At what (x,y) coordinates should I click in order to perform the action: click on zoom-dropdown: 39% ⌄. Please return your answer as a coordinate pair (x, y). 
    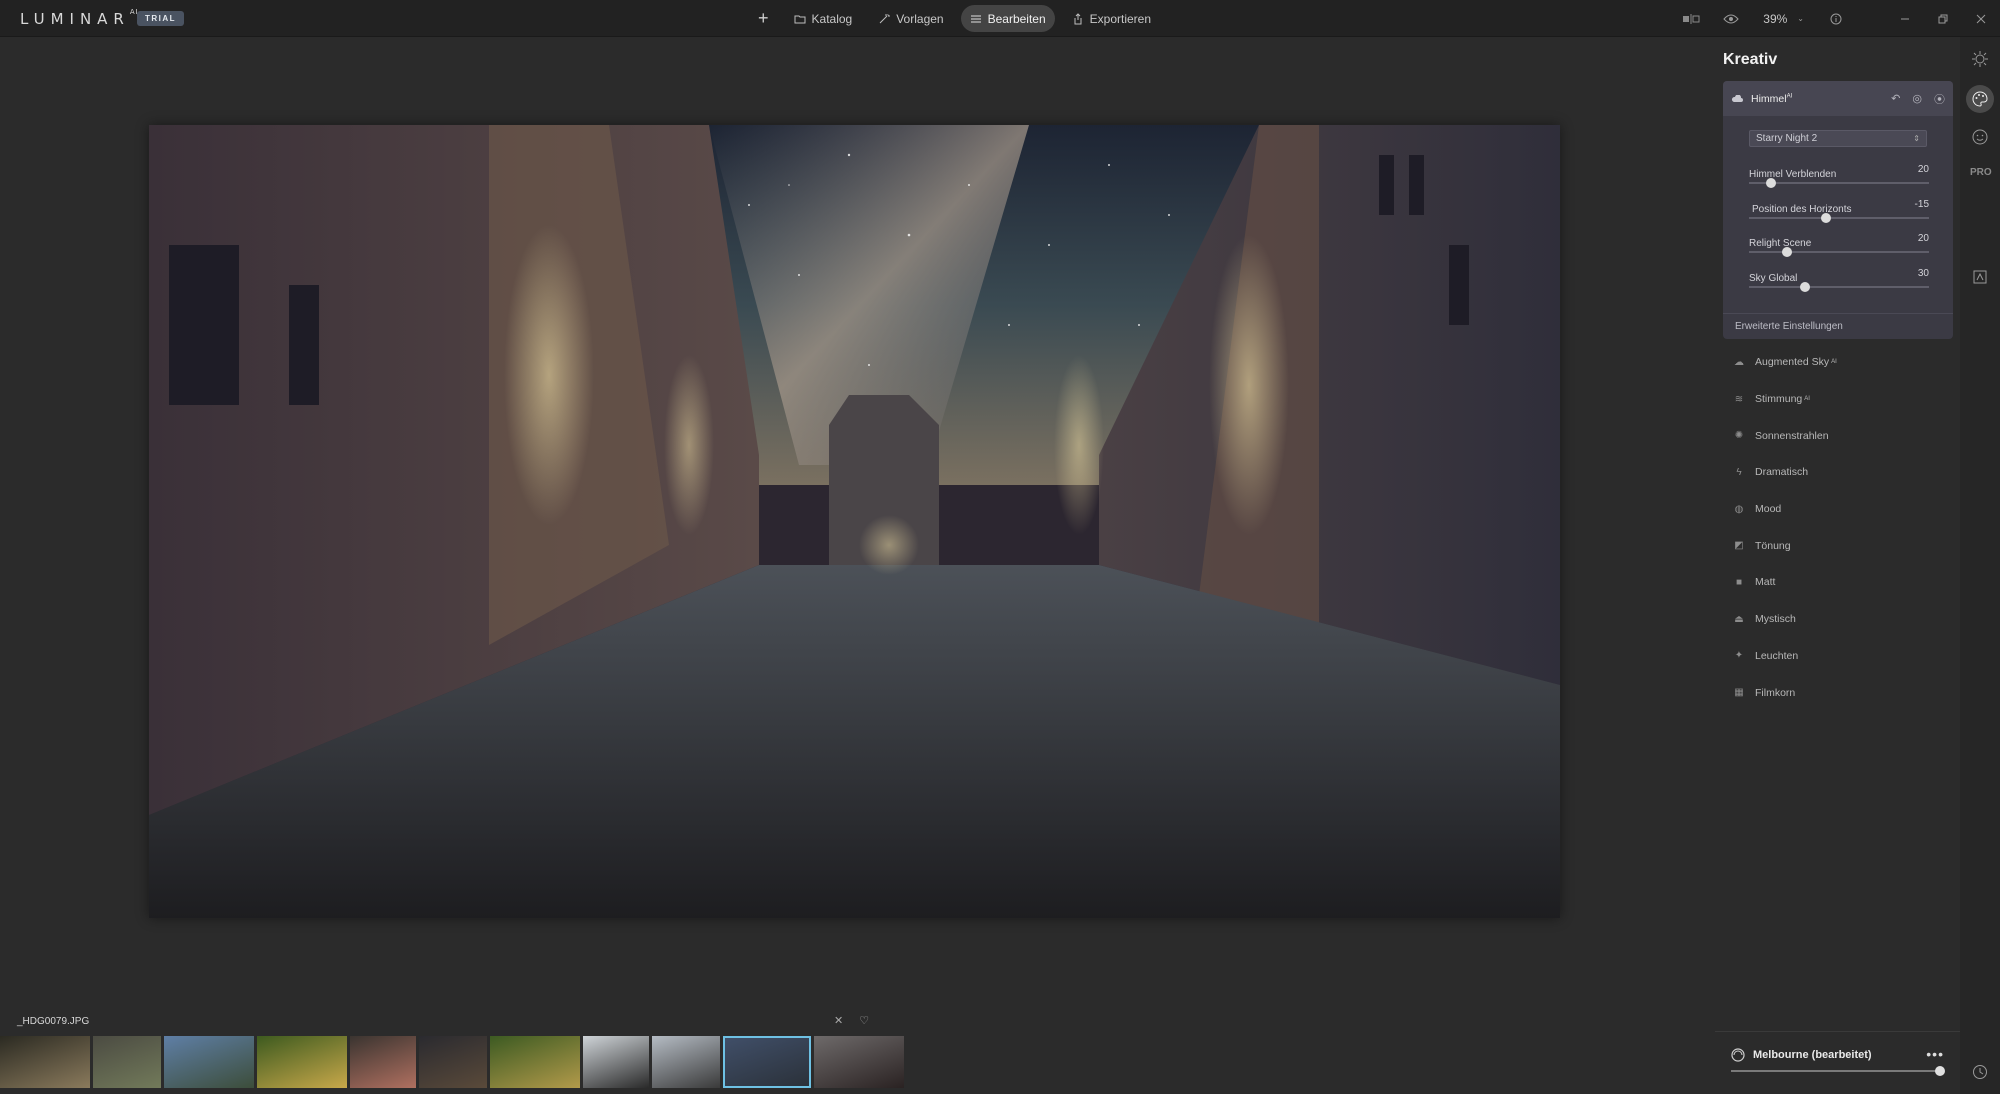
    Looking at the image, I should click on (1783, 19).